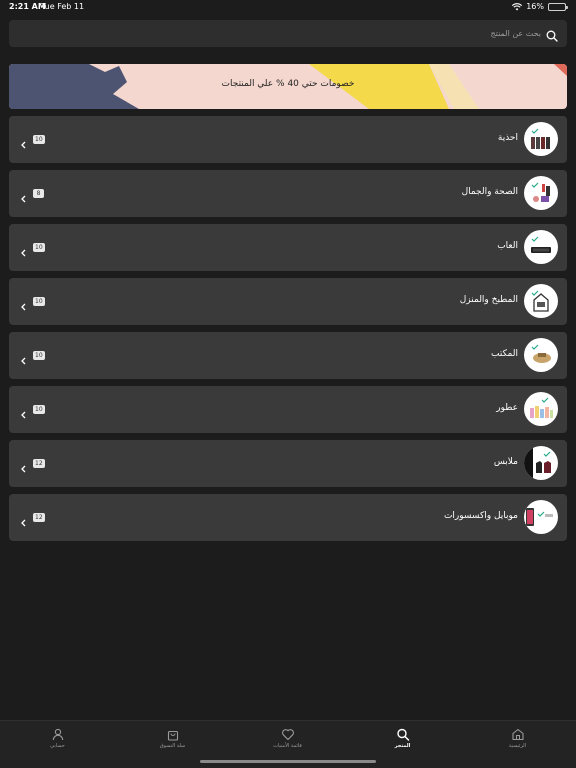 This screenshot has height=768, width=576. I want to click on category-row-mobile-accessories: موبايل واكسسورات 12, so click(288, 517).